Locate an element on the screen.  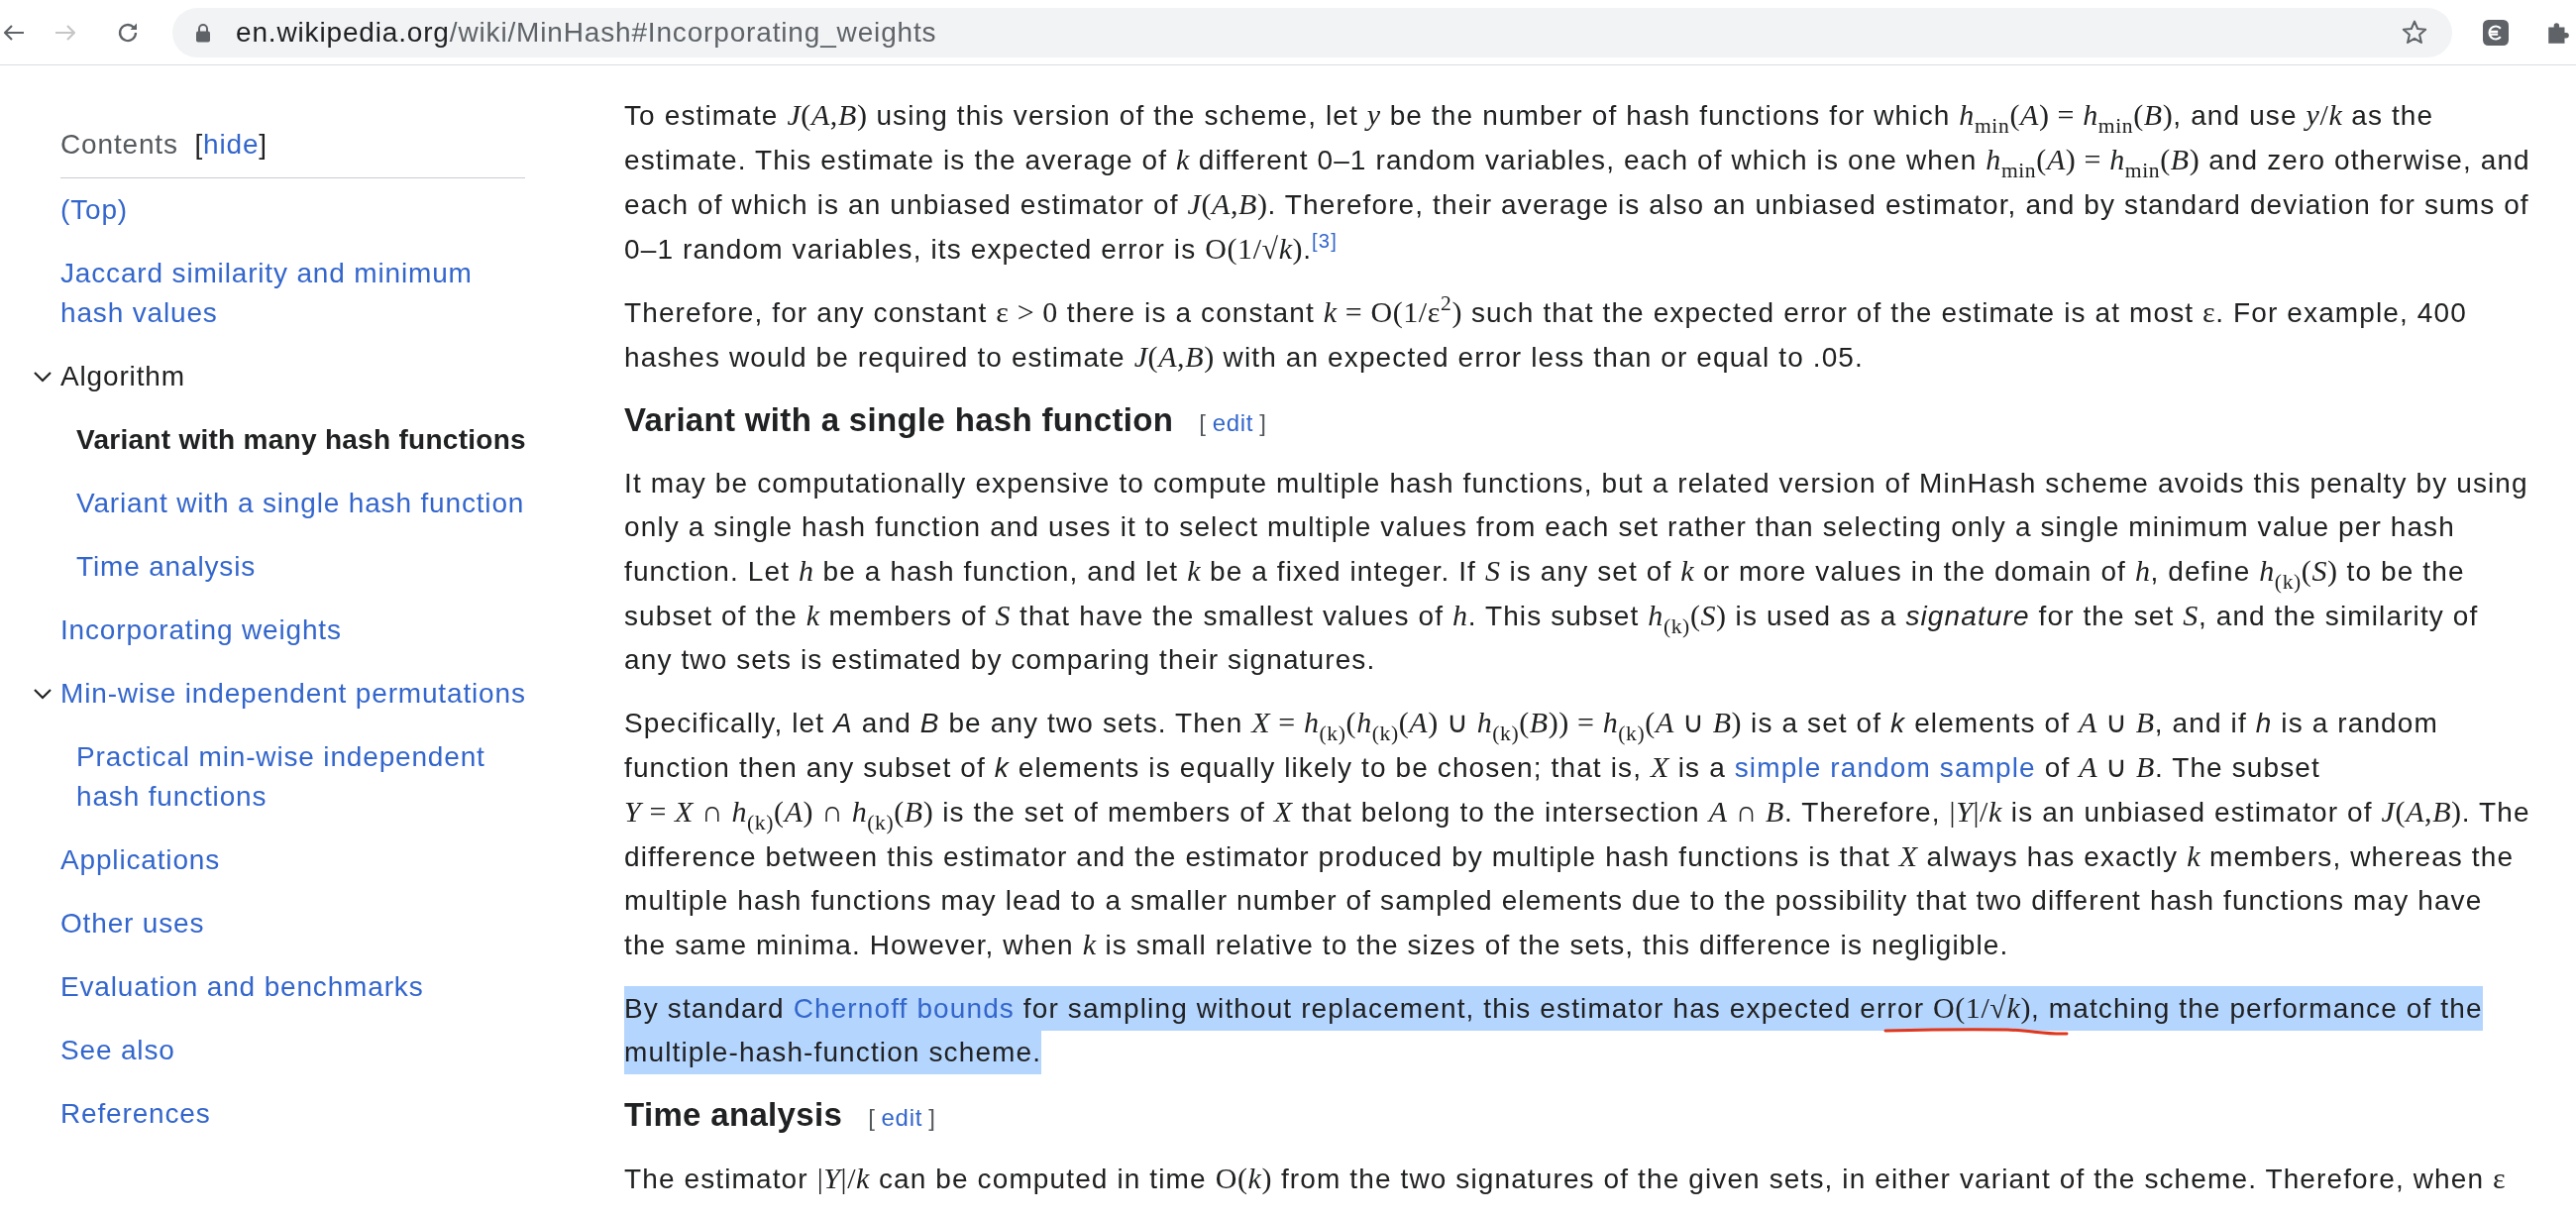
toc-link: Incorporating weights is located at coordinates (201, 630).